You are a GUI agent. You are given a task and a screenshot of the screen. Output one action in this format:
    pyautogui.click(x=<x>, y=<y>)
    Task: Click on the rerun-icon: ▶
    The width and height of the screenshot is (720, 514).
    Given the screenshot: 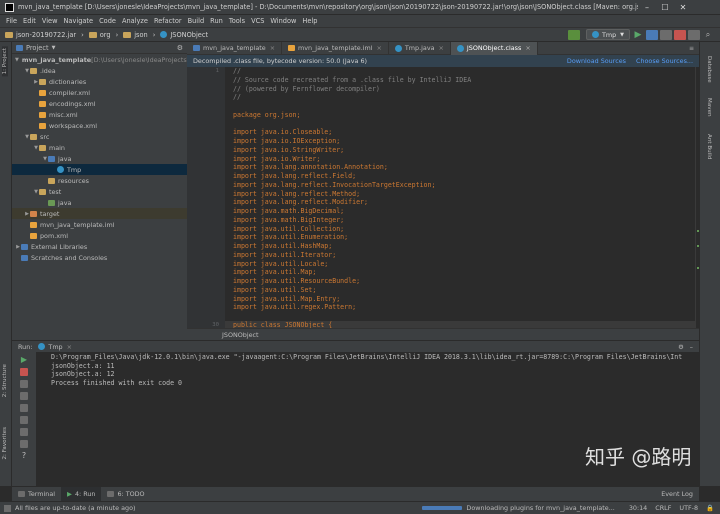 What is the action you would take?
    pyautogui.click(x=24, y=360)
    